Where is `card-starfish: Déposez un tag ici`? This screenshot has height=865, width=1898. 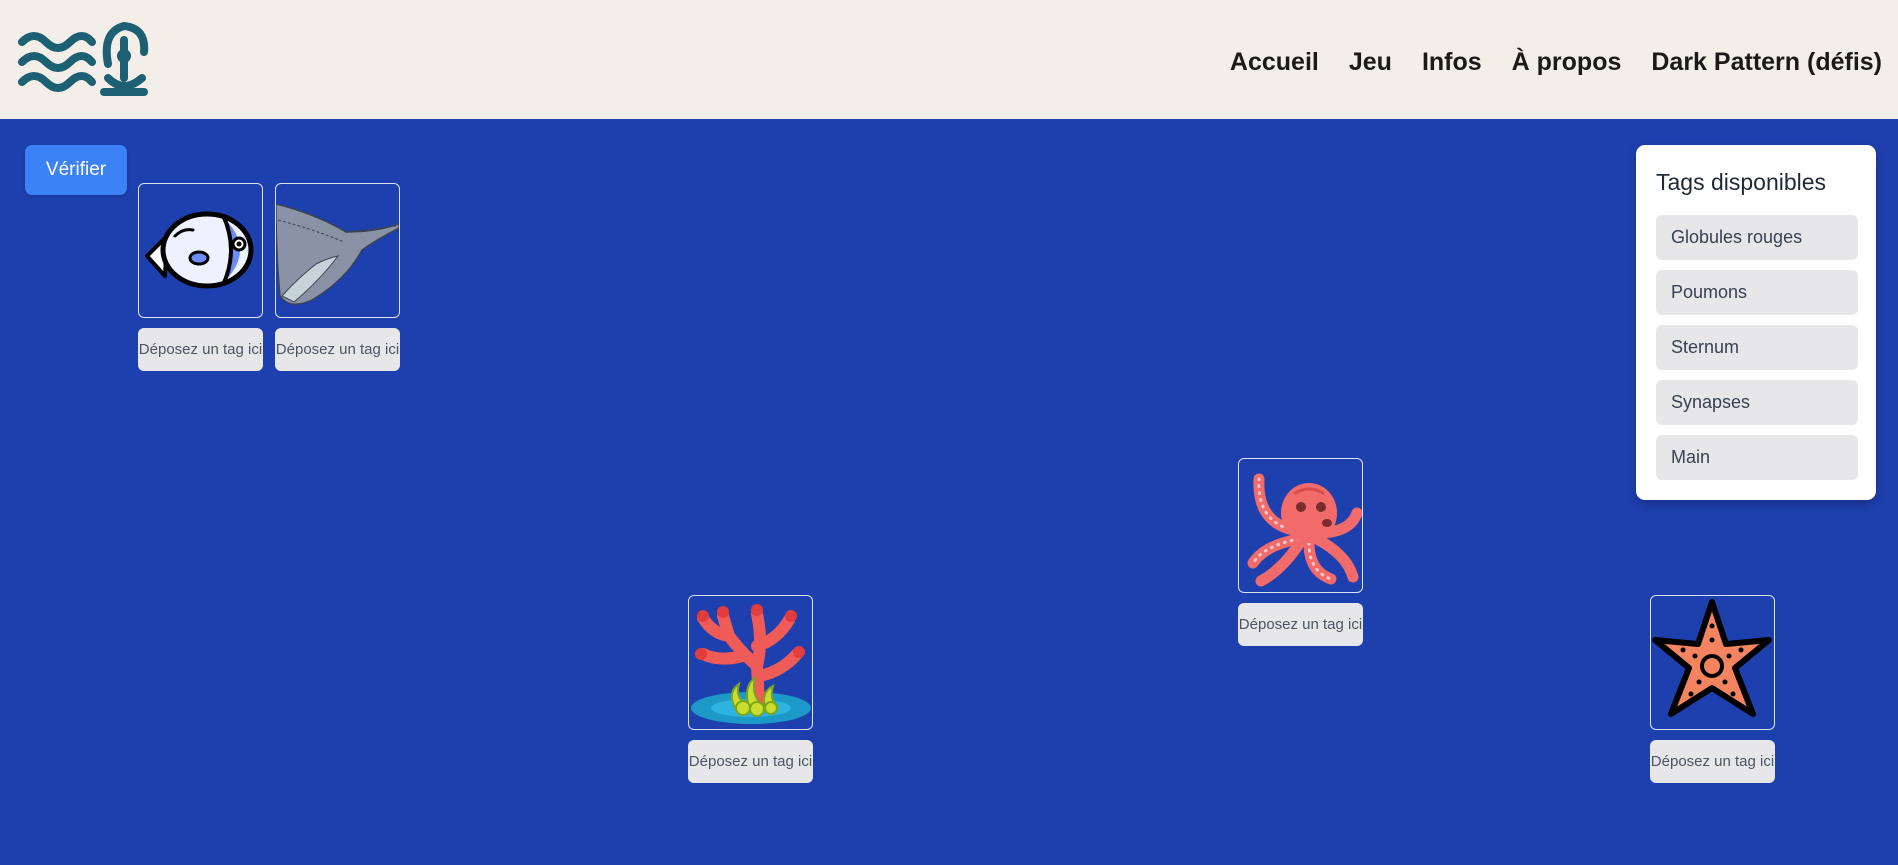
card-starfish: Déposez un tag ici is located at coordinates (1712, 689).